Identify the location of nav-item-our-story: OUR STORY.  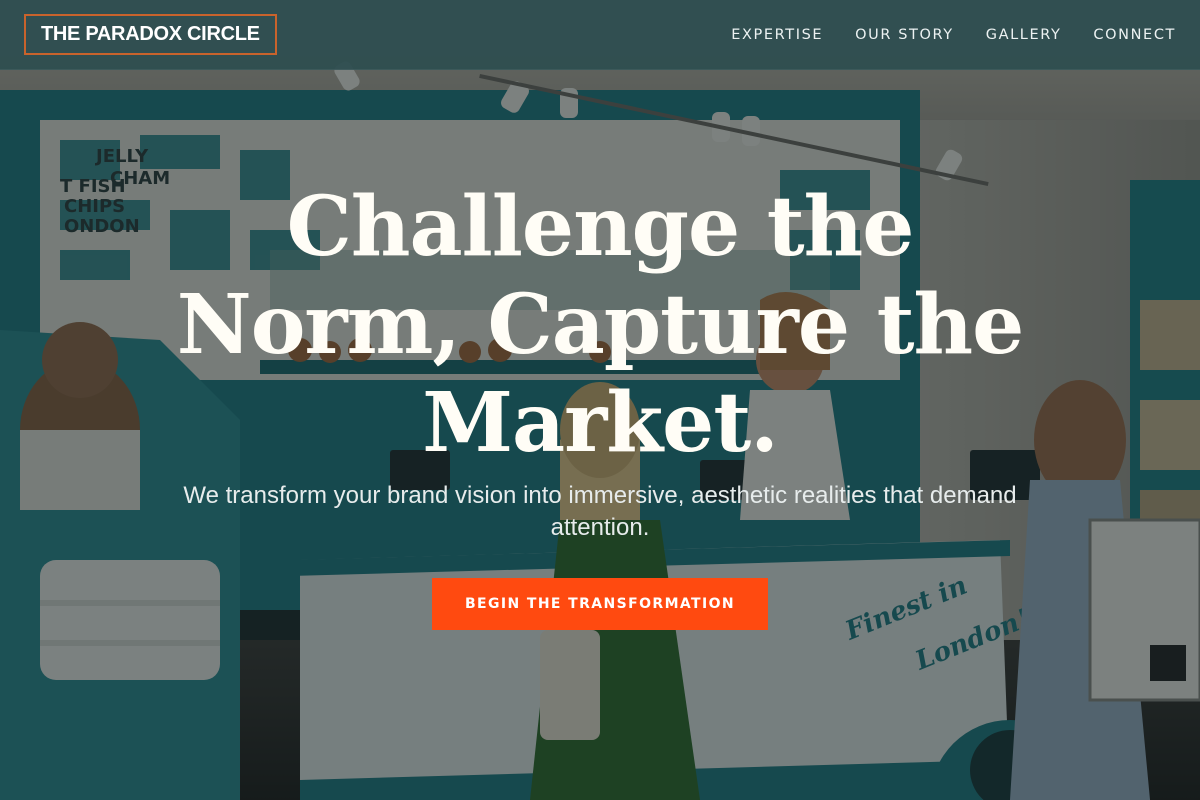
(904, 35).